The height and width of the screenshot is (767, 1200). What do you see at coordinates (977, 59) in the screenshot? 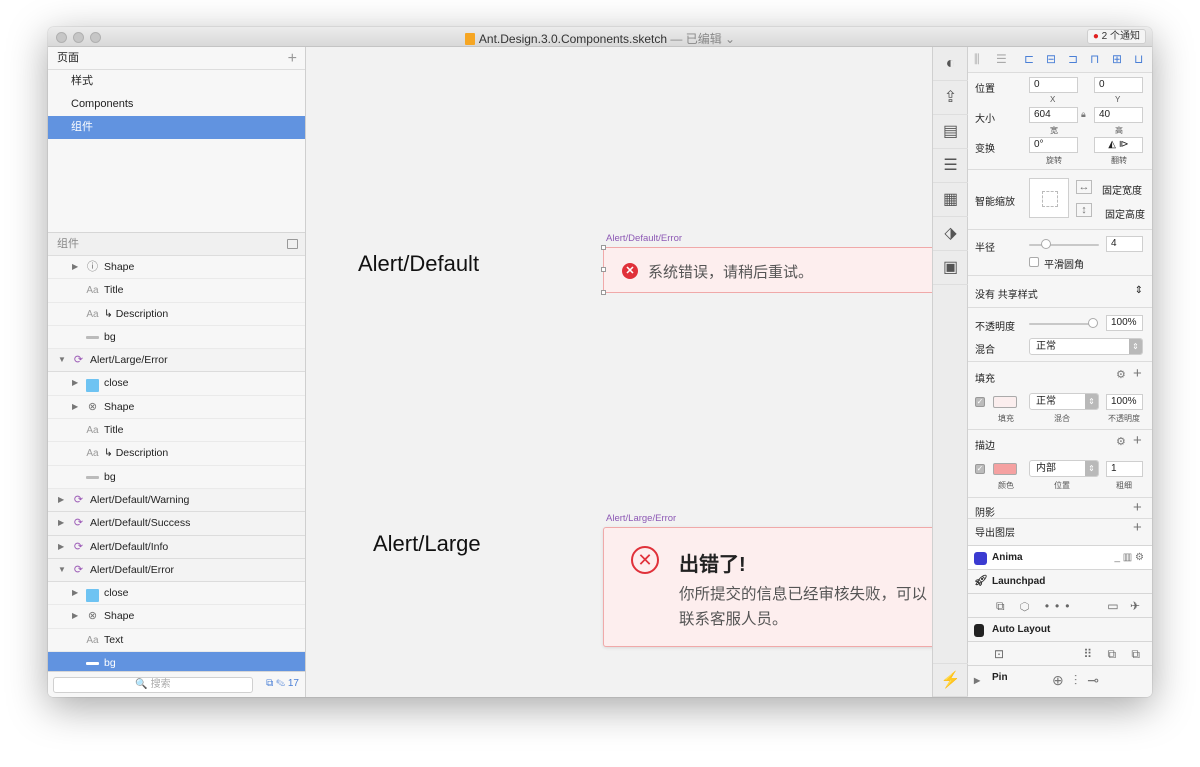
I see `distribute-horizontal-icon: ⫼` at bounding box center [977, 59].